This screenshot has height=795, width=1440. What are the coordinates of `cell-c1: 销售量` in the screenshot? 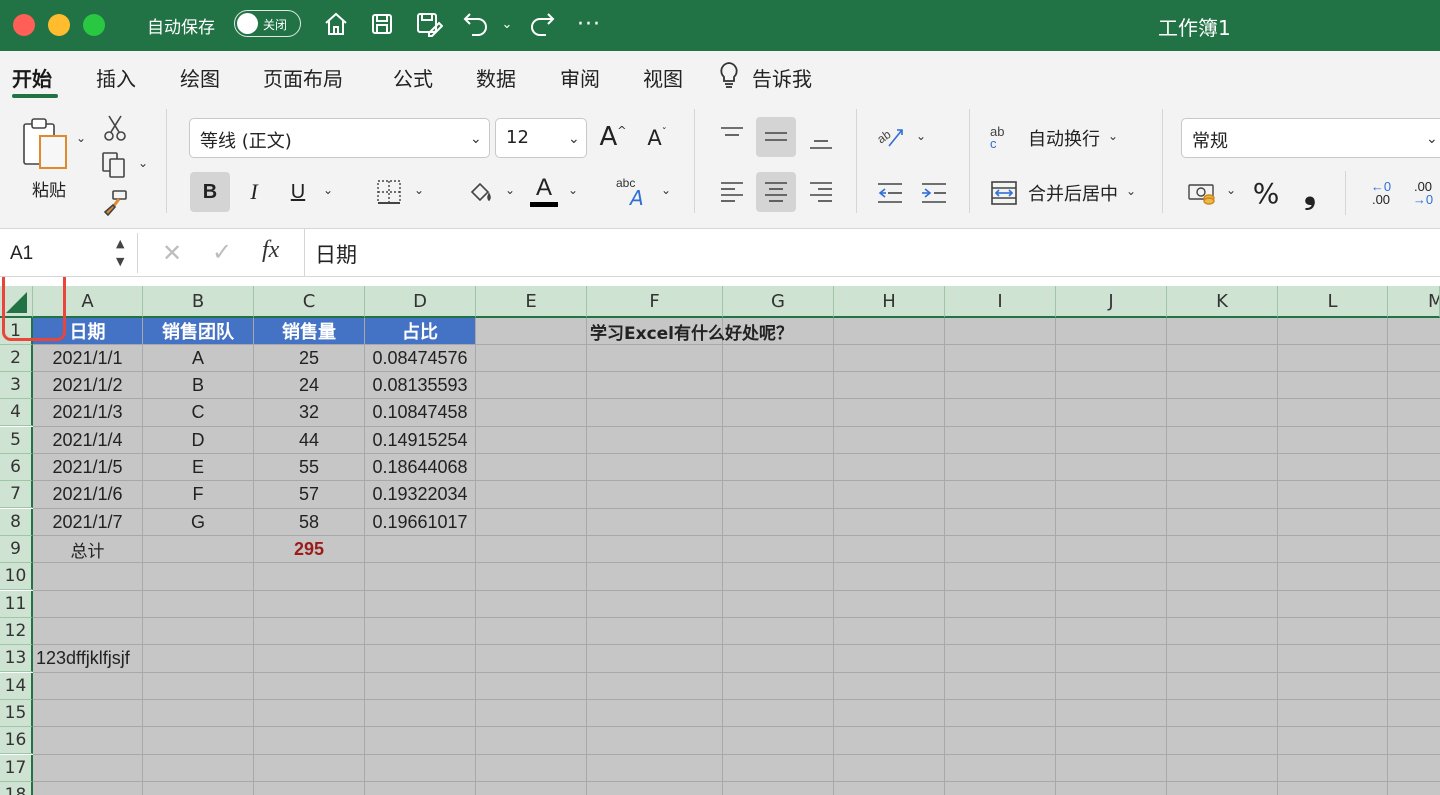 It's located at (309, 331).